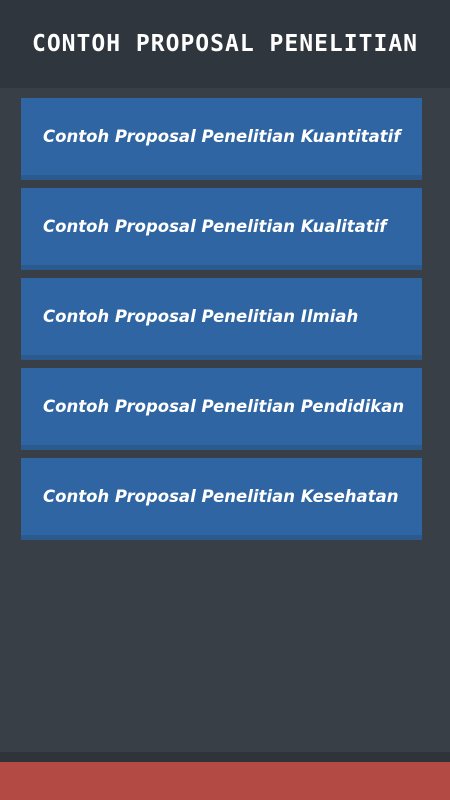 This screenshot has height=800, width=450. I want to click on menu-item-pendidikan: Contoh Proposal Penelitian Pendidikan, so click(221, 409).